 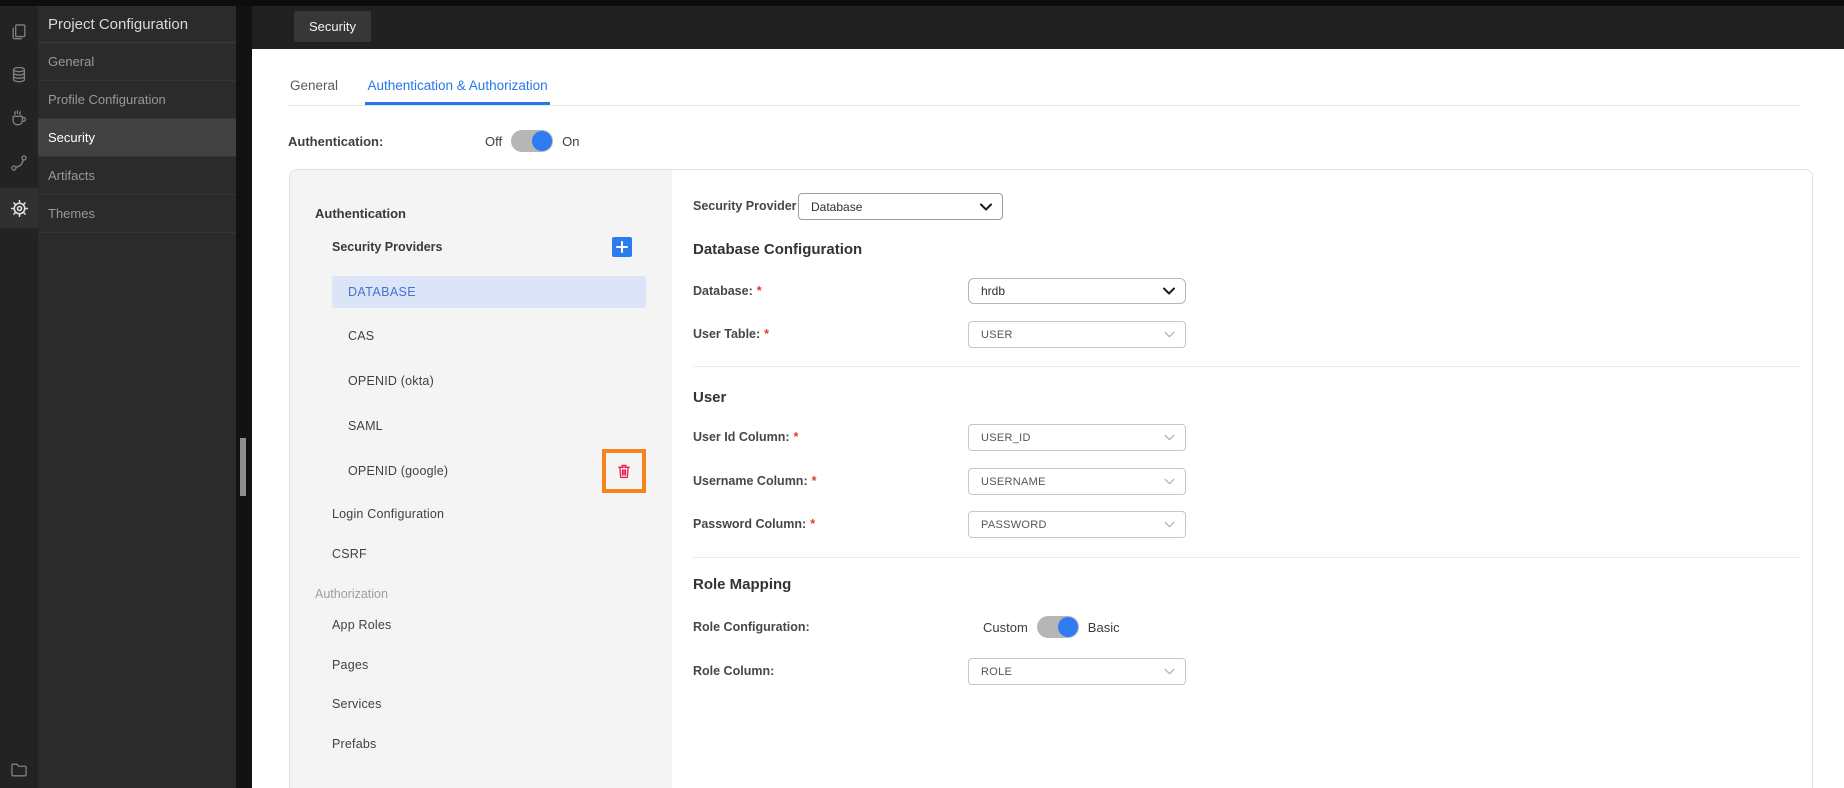 What do you see at coordinates (1014, 524) in the screenshot?
I see `password-column-value: PASSWORD` at bounding box center [1014, 524].